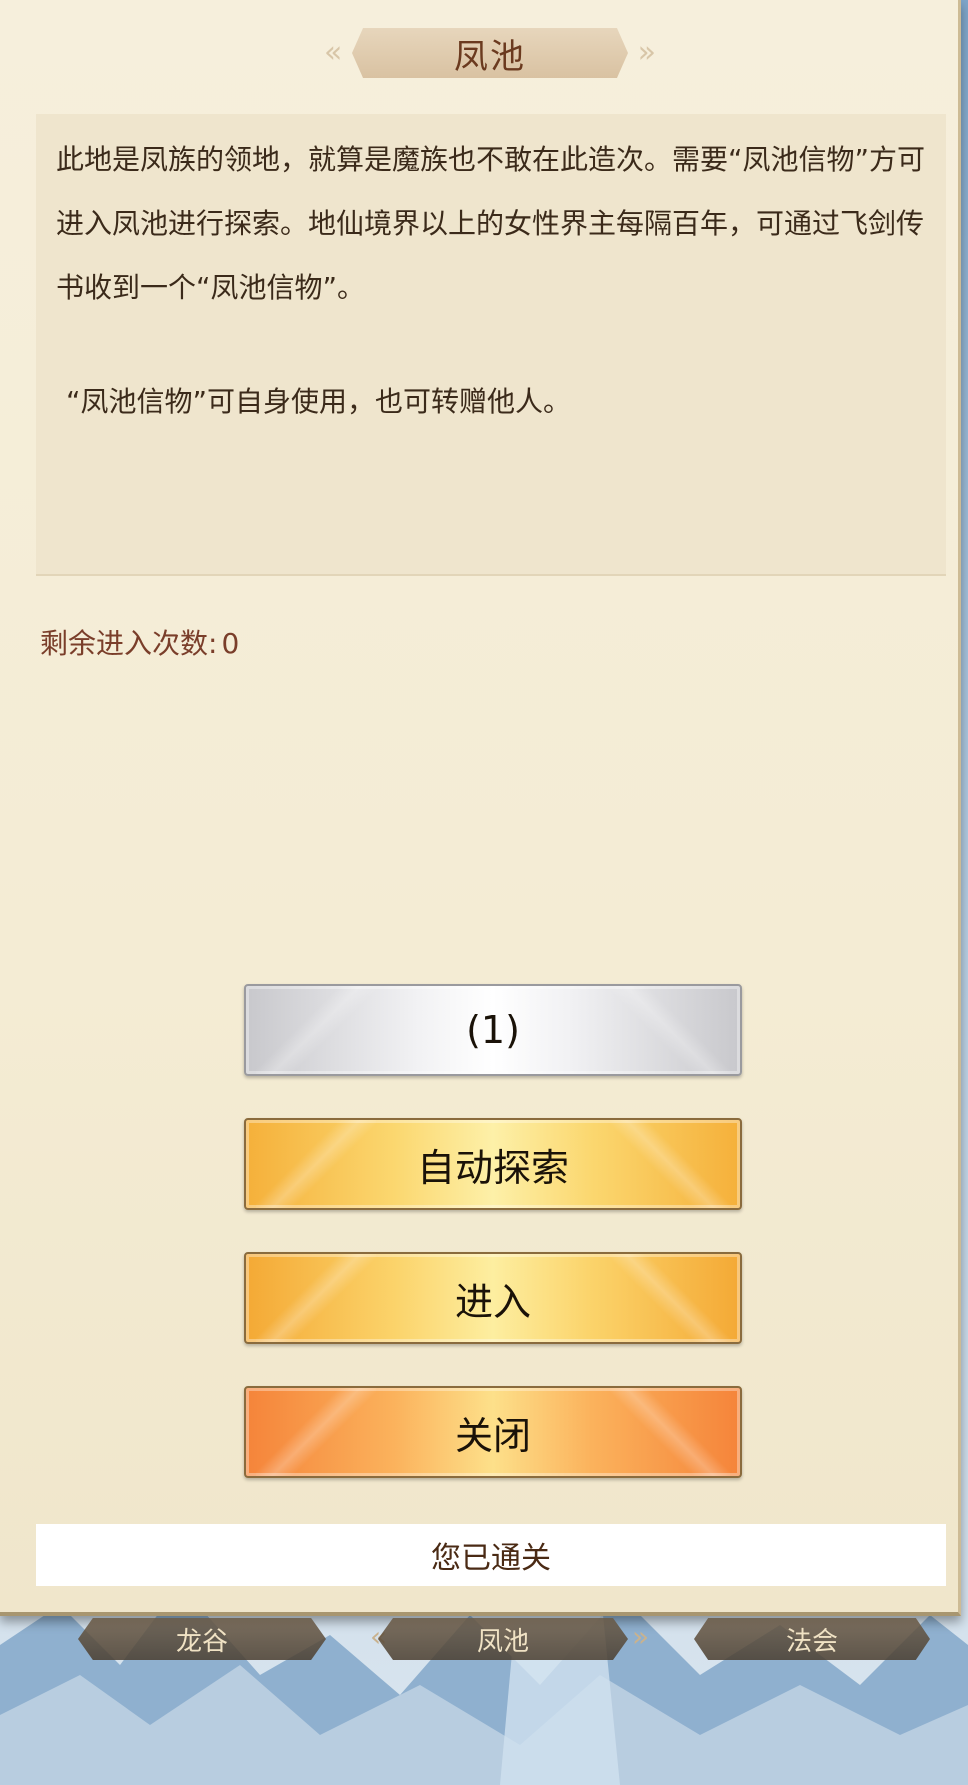 Image resolution: width=968 pixels, height=1785 pixels. Describe the element at coordinates (333, 52) in the screenshot. I see `chevron-left-icon: «` at that location.